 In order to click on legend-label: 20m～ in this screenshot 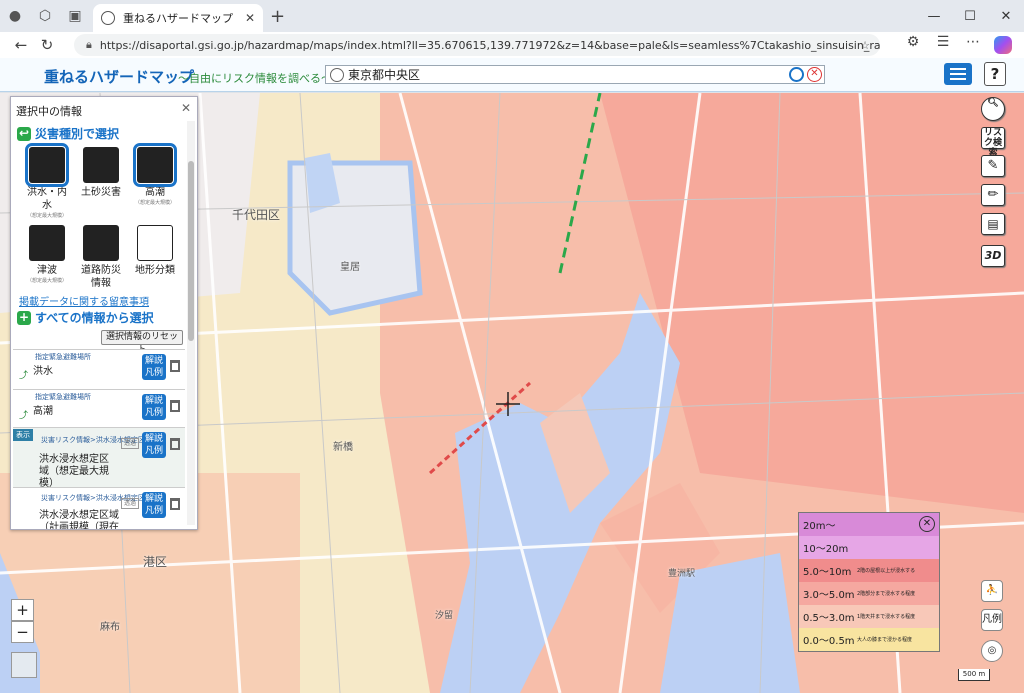, I will do `click(819, 526)`.